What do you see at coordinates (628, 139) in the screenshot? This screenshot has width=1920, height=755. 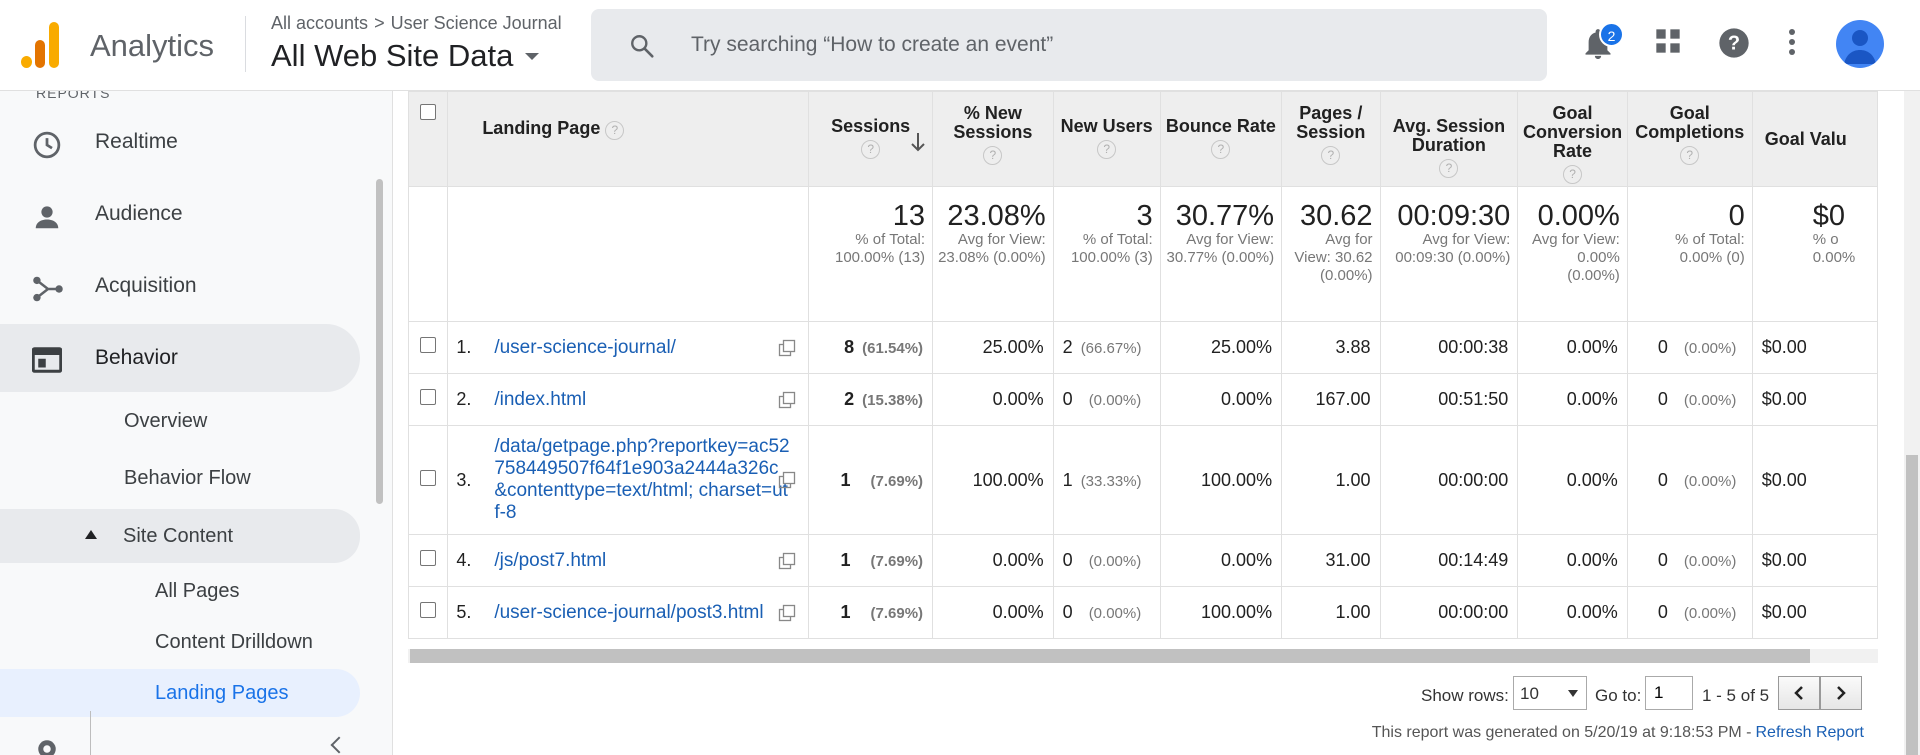 I see `header-landing-page: Landing Page ?` at bounding box center [628, 139].